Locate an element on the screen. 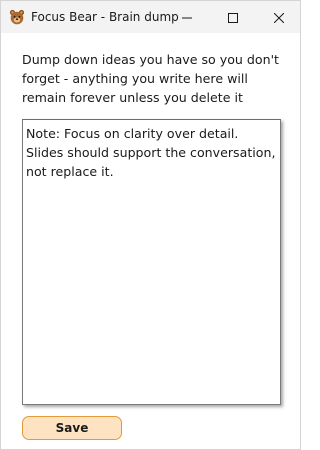  bear-face-icon is located at coordinates (17, 17).